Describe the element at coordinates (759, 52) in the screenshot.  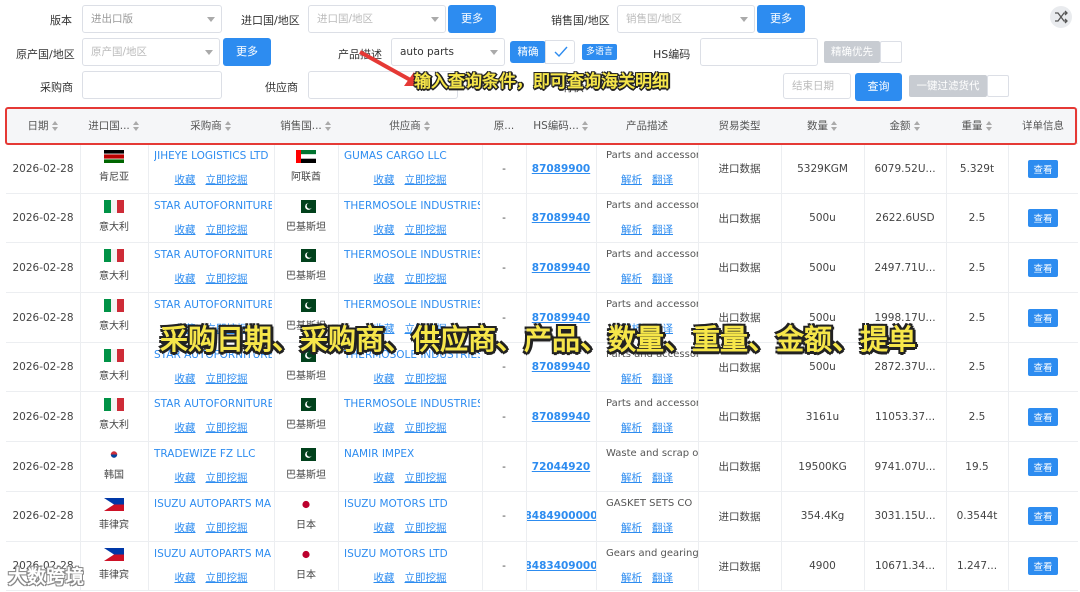
I see `hs-code-input` at that location.